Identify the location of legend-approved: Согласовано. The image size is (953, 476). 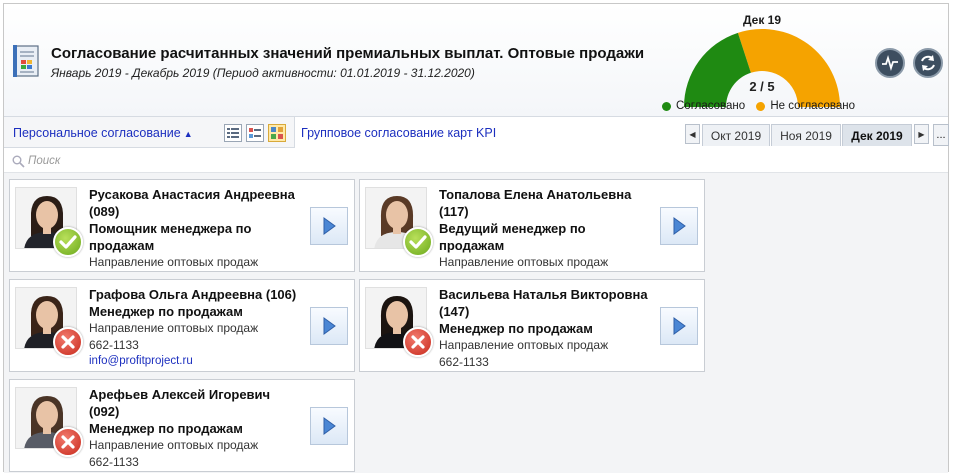
(703, 106).